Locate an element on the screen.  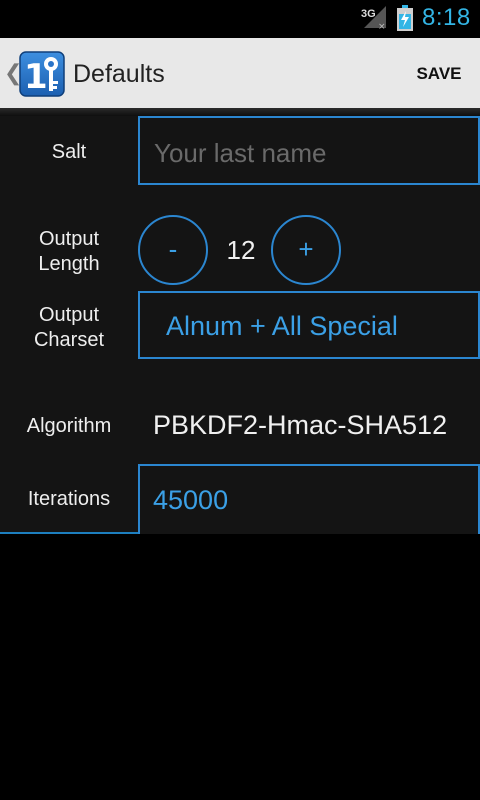
salt-input-placeholder: Your last name is located at coordinates (240, 153).